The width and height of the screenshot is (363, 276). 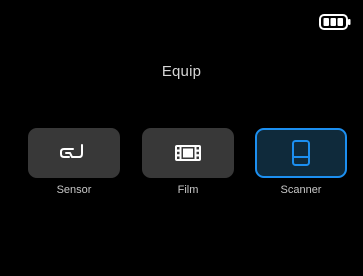 I want to click on scanner-icon, so click(x=301, y=153).